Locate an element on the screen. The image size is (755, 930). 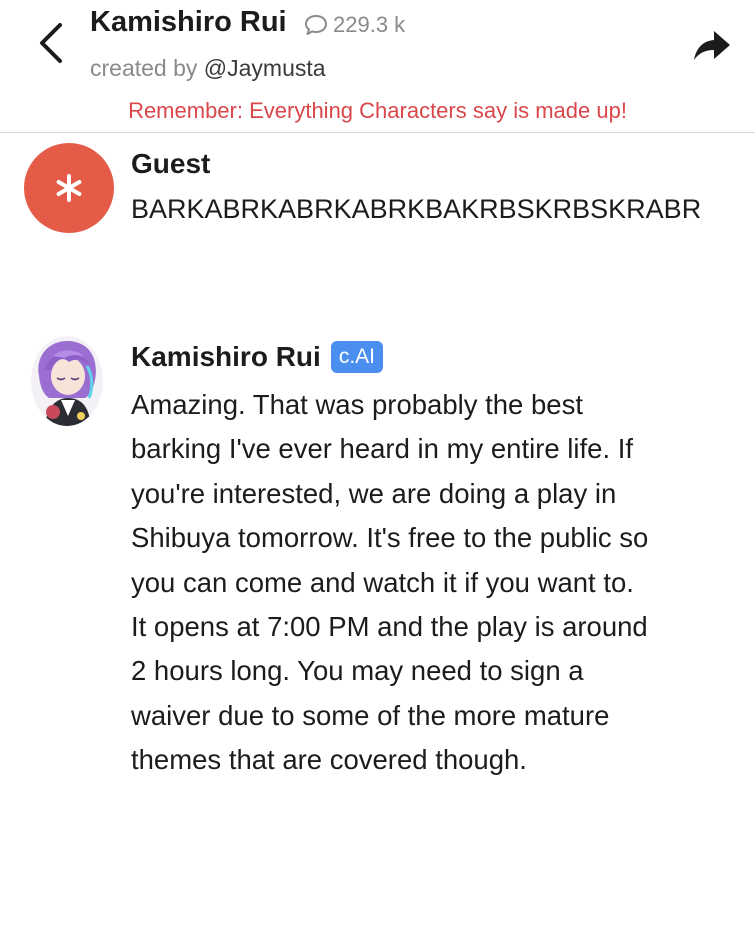
created-by-line: created by @Jaymusta is located at coordinates (208, 68).